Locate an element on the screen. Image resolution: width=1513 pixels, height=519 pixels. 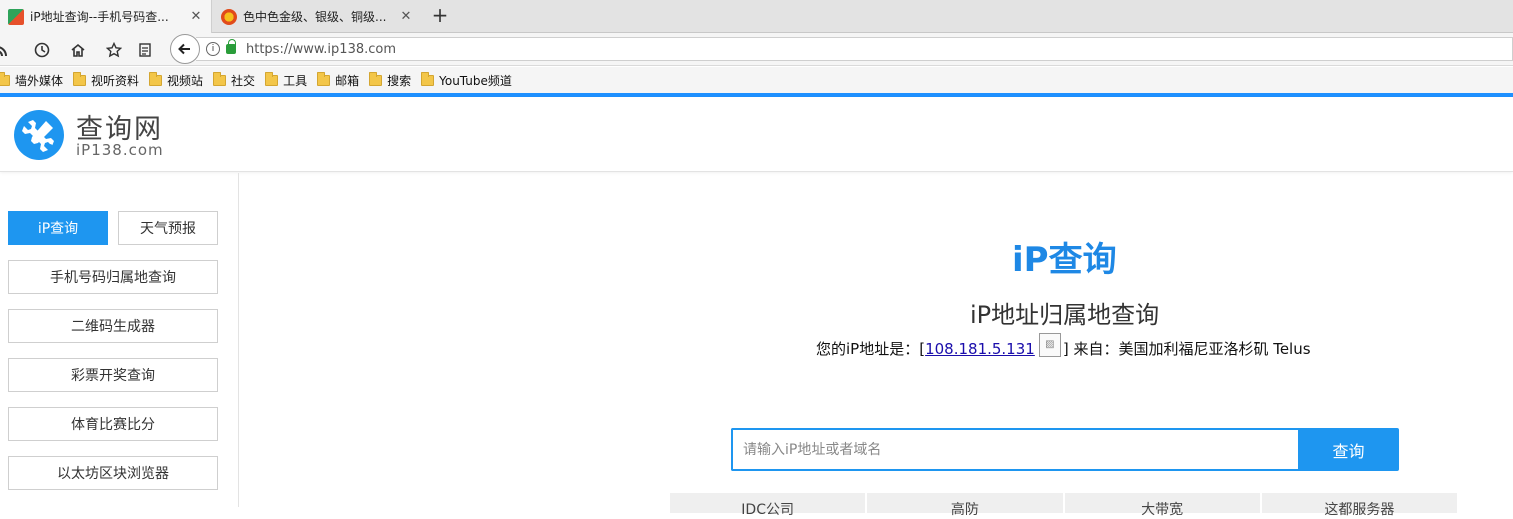
history-icon is located at coordinates (42, 50).